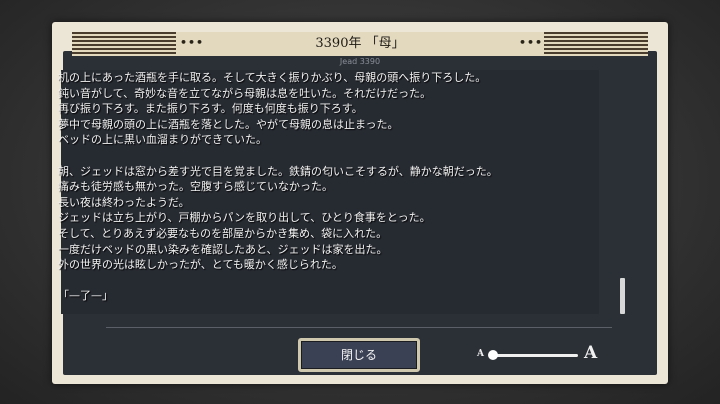 The image size is (720, 404). What do you see at coordinates (244, 218) in the screenshot?
I see `story-line: ジェッドは立ち上がり、戸棚からパンを取り出して、ひとり食事をとった。` at bounding box center [244, 218].